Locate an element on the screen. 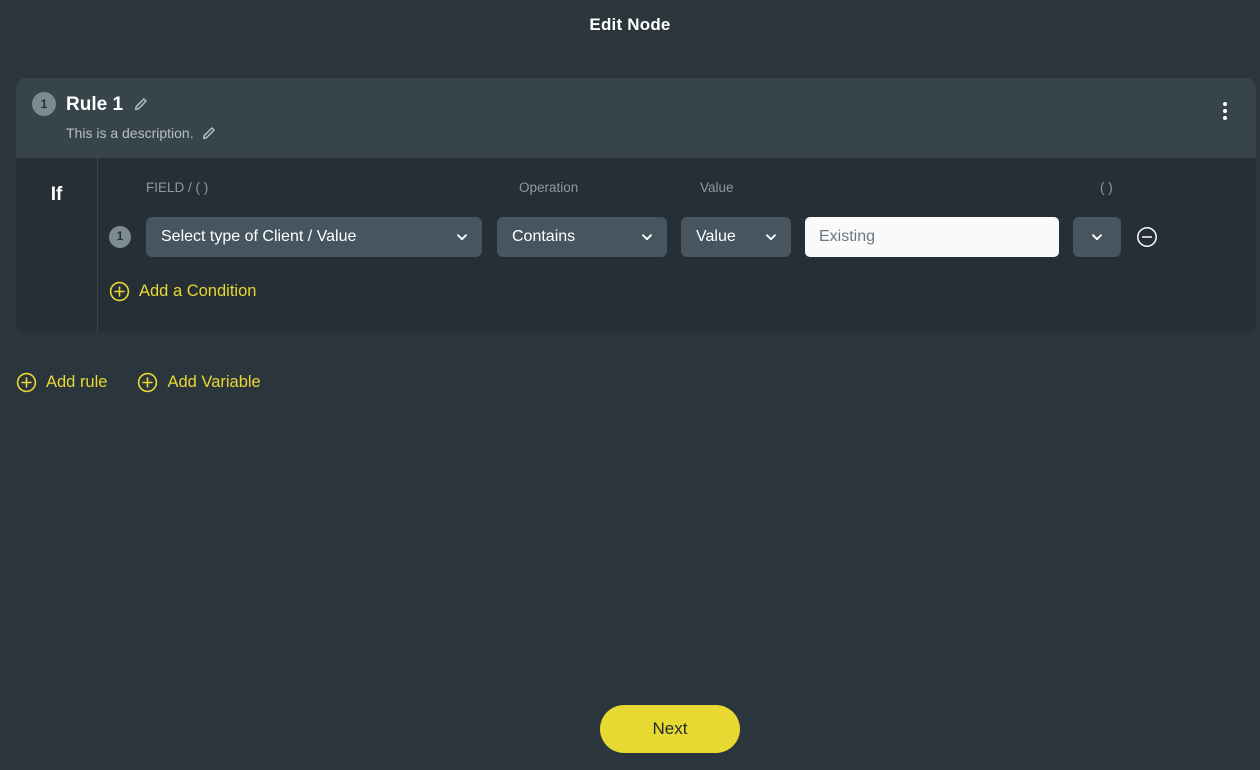 This screenshot has width=1260, height=770. add-rule-button: Add rule is located at coordinates (61, 382).